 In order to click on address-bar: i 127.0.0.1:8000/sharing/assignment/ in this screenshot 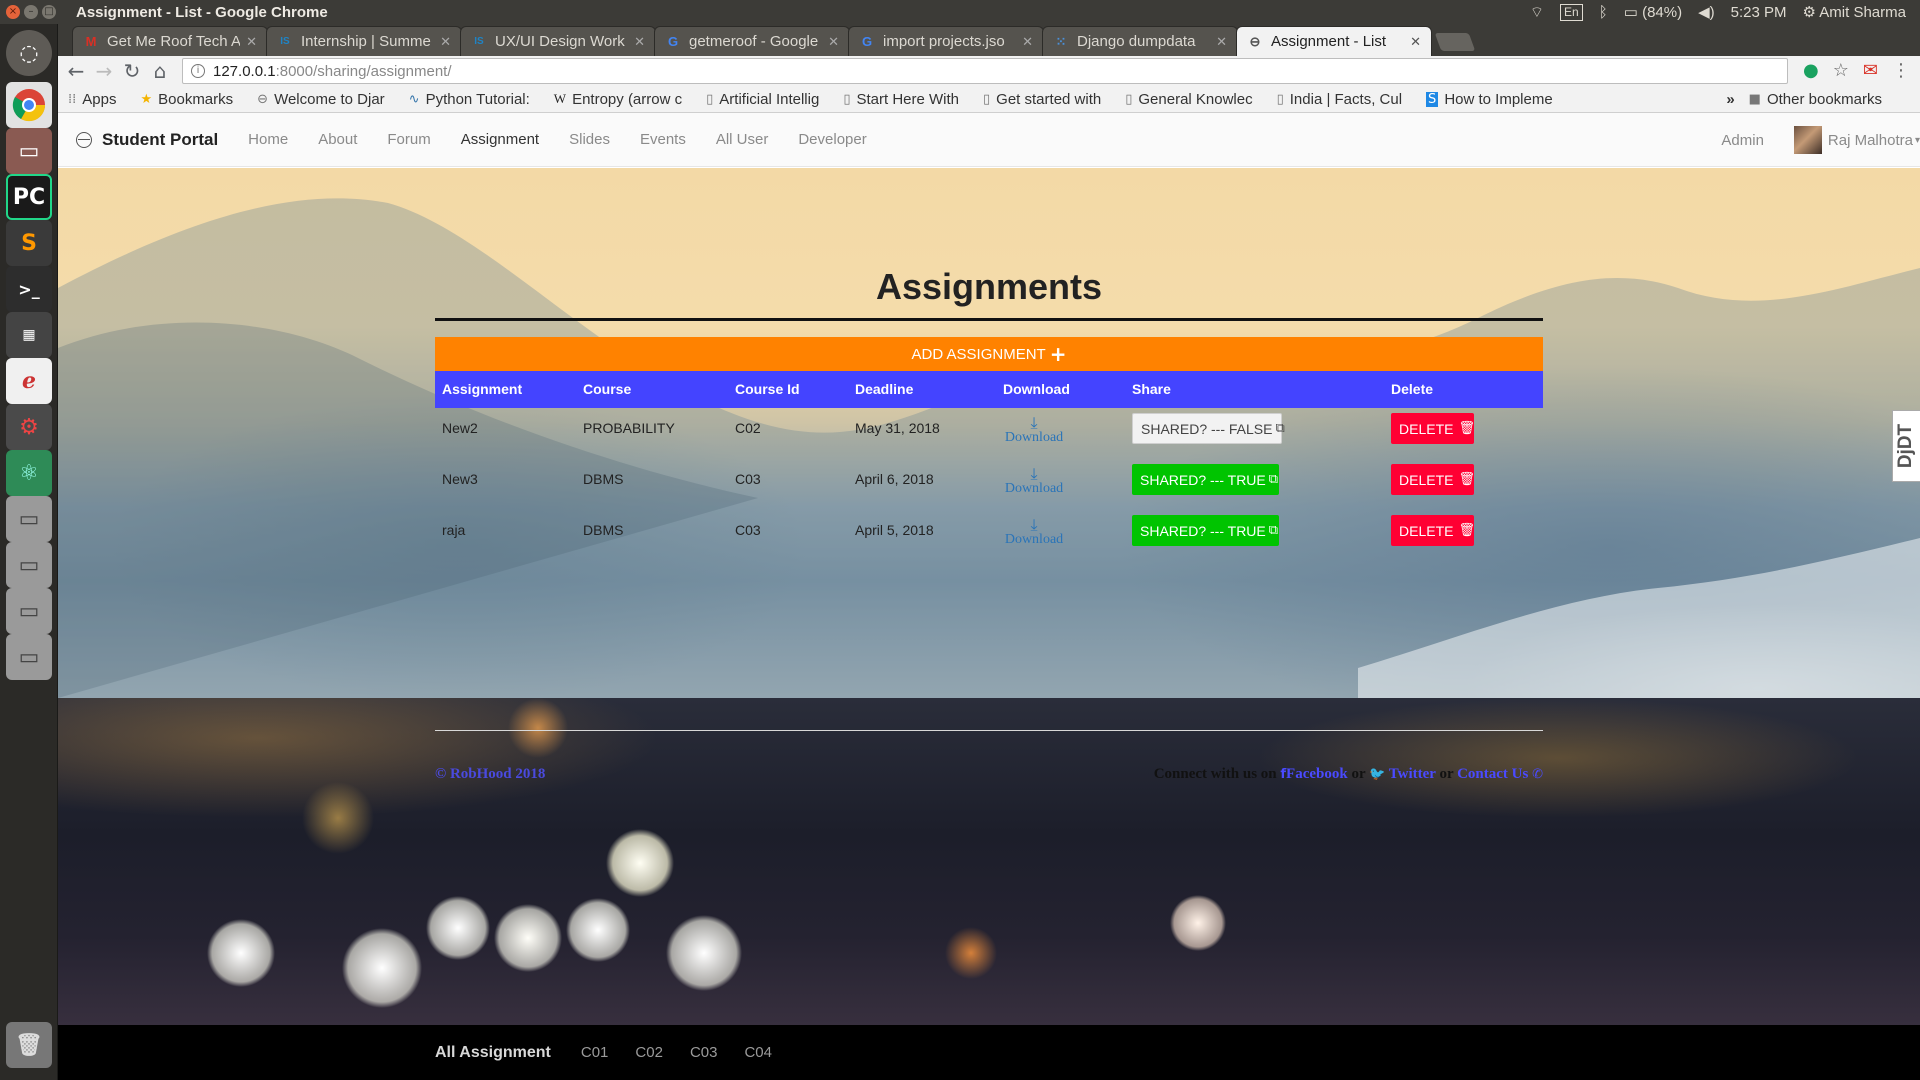, I will do `click(985, 71)`.